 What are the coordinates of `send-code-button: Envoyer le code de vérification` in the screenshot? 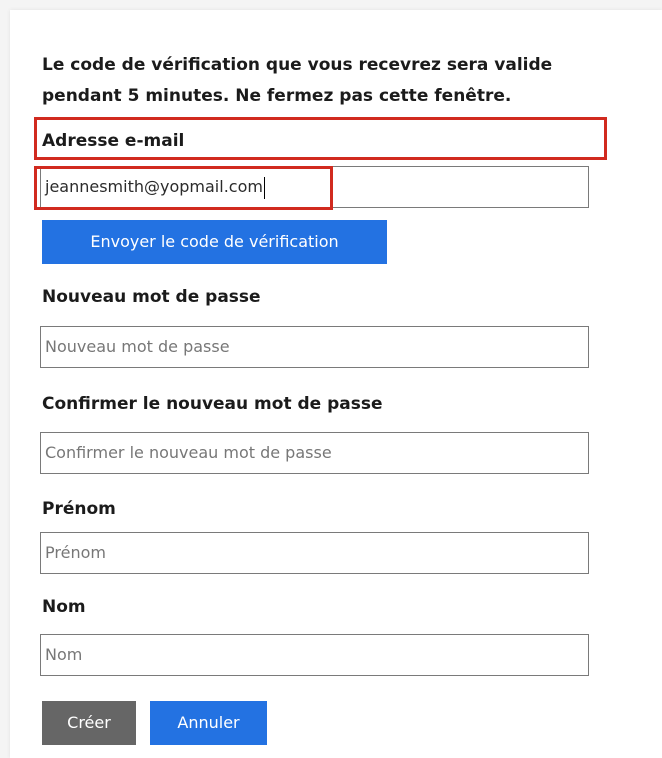 It's located at (214, 242).